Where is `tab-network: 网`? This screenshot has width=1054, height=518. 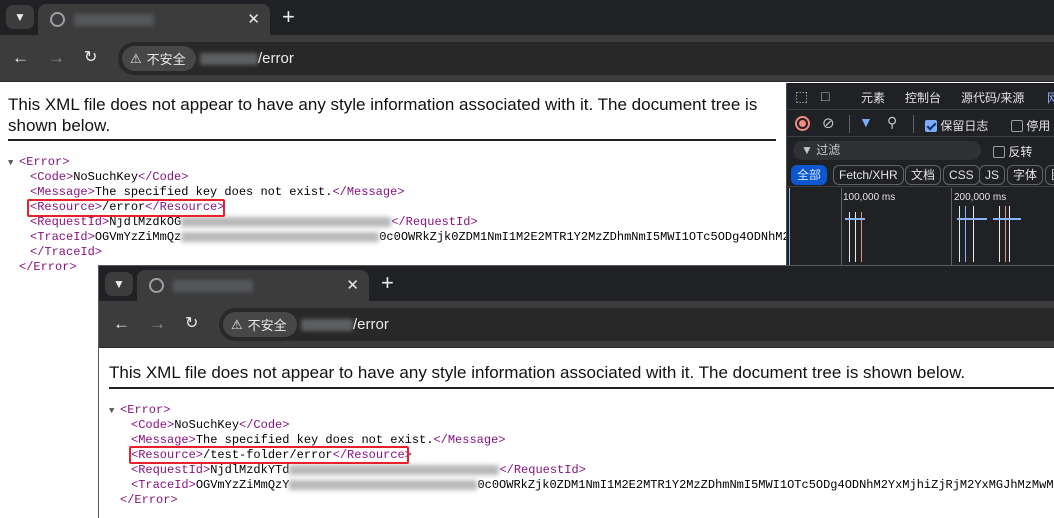
tab-network: 网 is located at coordinates (1050, 97).